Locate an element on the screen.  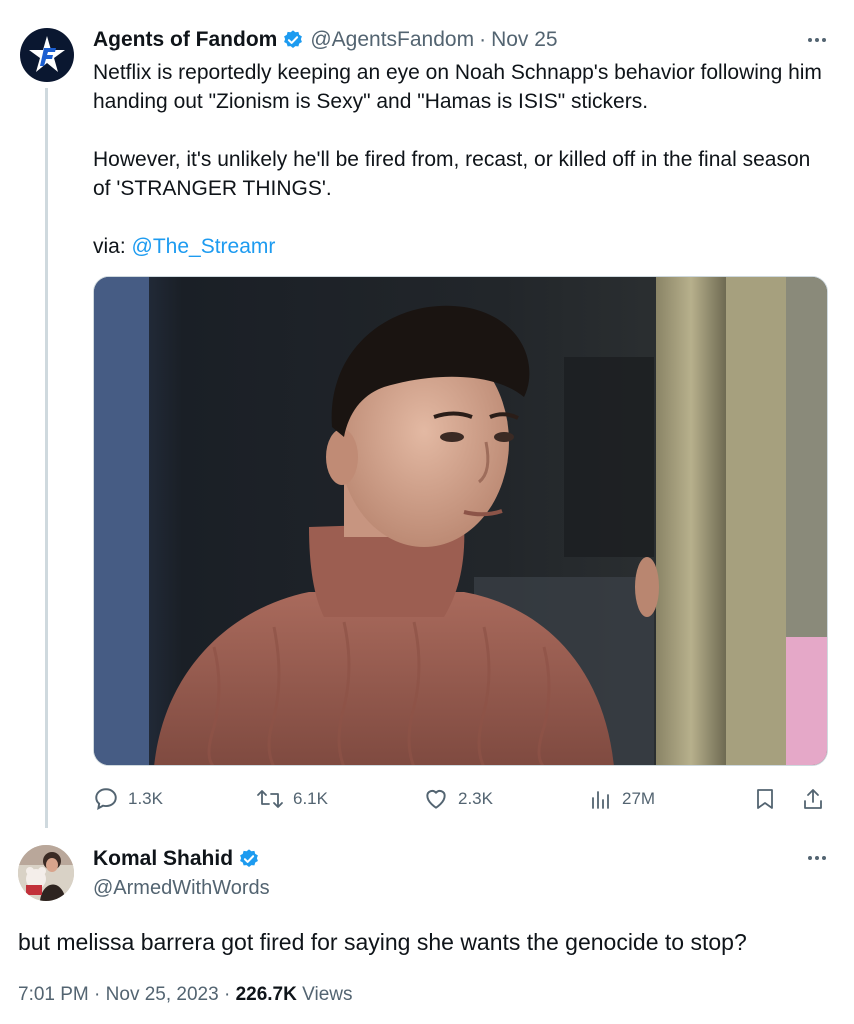
author-handle: @AgentsFandom is located at coordinates (392, 40).